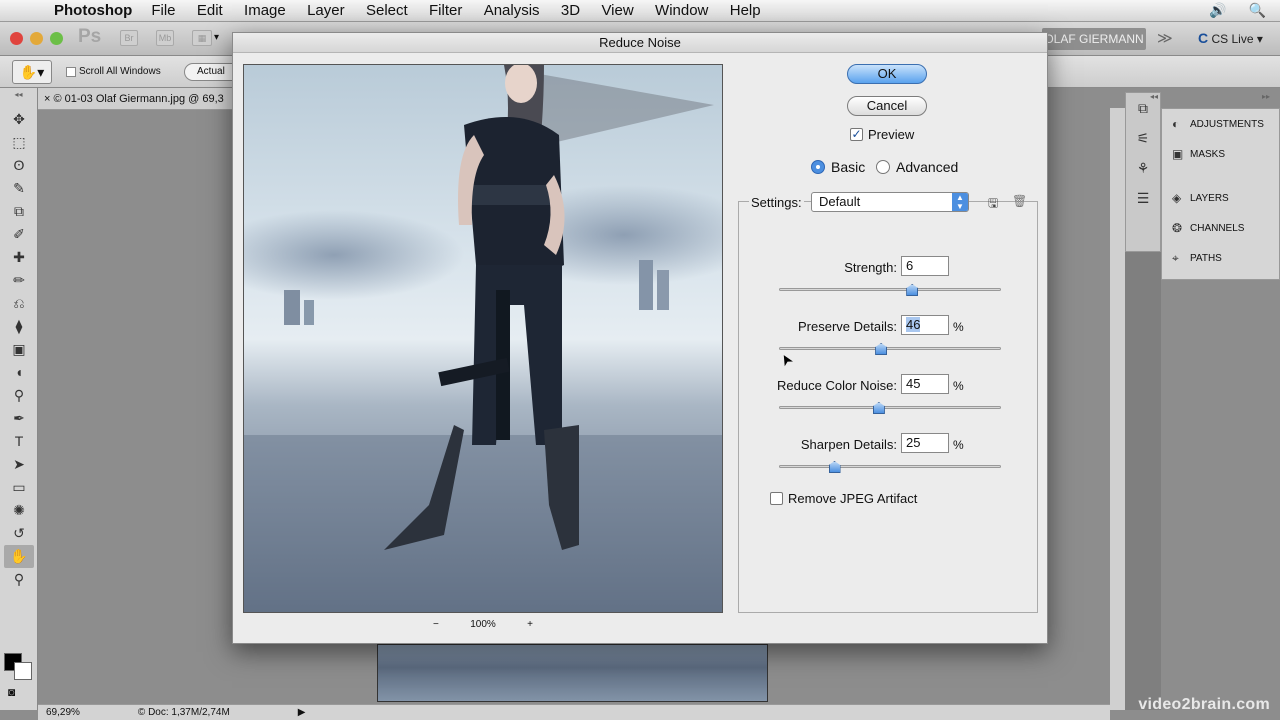 Image resolution: width=1280 pixels, height=720 pixels. What do you see at coordinates (925, 325) in the screenshot?
I see `preserve-details-input: 46` at bounding box center [925, 325].